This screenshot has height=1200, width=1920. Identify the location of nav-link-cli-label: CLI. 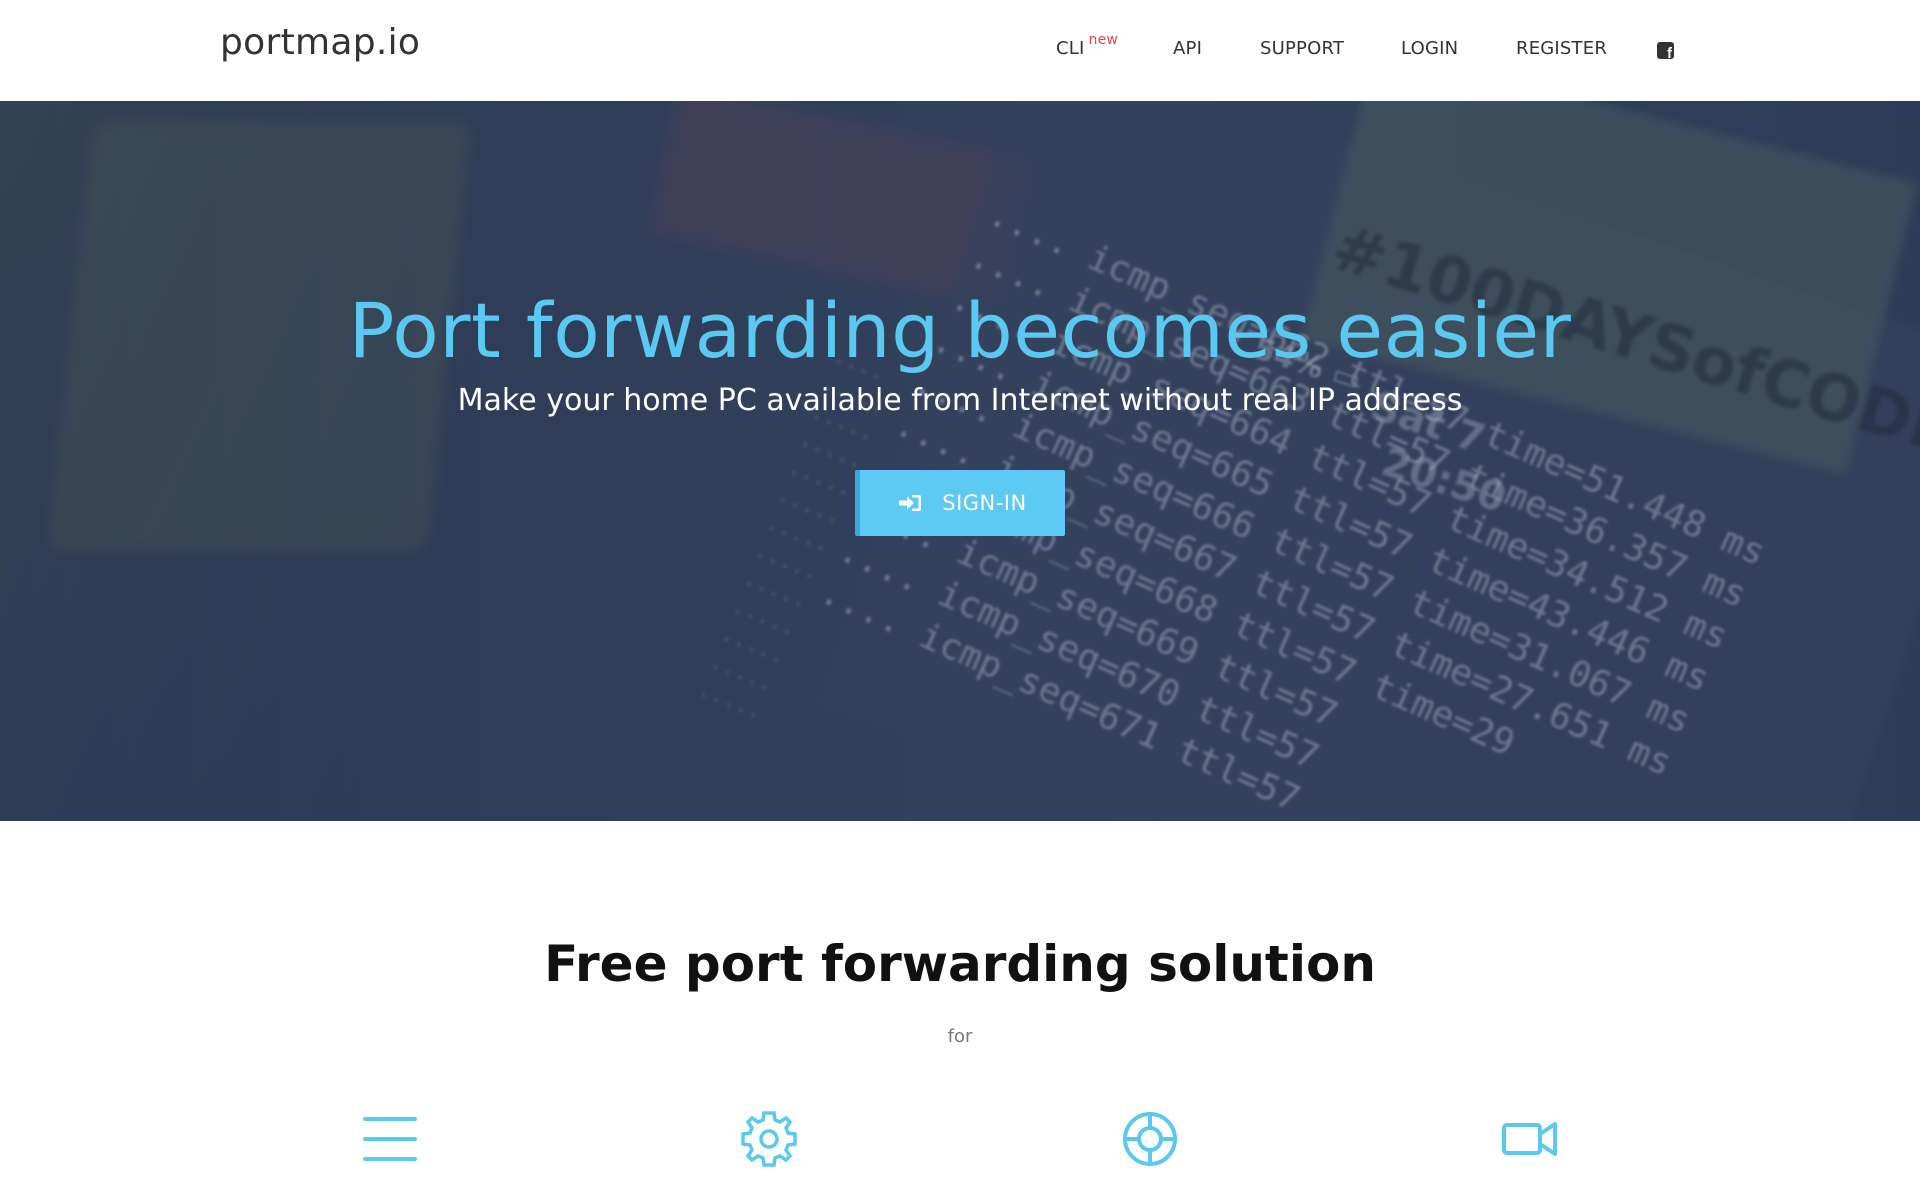
(1070, 48).